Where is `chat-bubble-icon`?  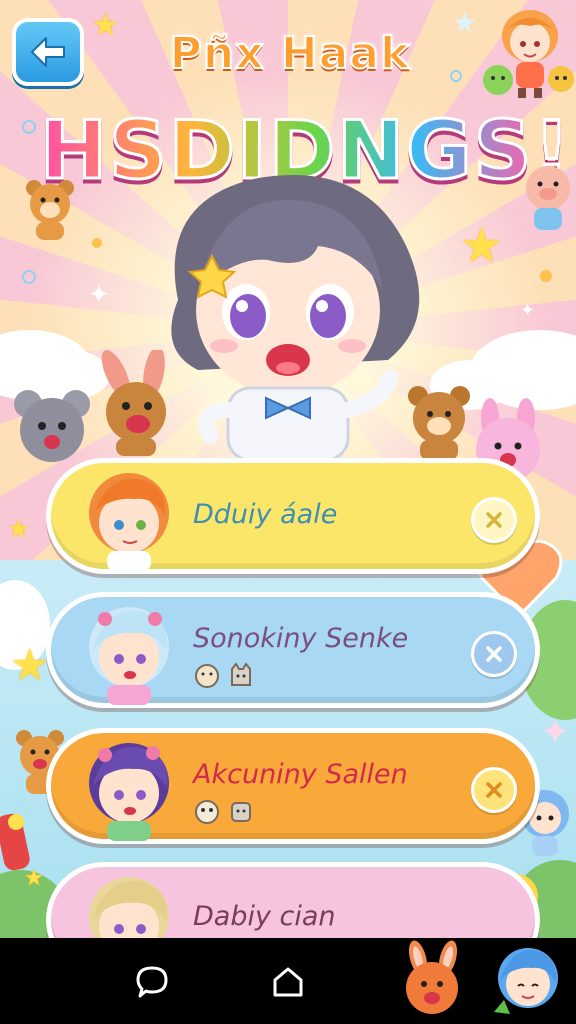 chat-bubble-icon is located at coordinates (152, 982).